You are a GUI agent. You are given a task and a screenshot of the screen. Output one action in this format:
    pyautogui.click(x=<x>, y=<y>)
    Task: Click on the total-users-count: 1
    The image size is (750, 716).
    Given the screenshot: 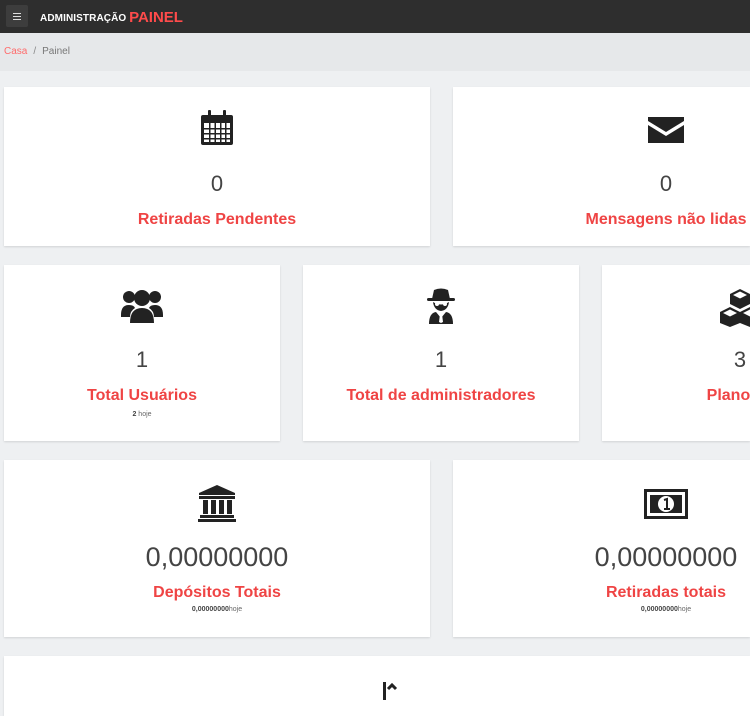 What is the action you would take?
    pyautogui.click(x=142, y=359)
    